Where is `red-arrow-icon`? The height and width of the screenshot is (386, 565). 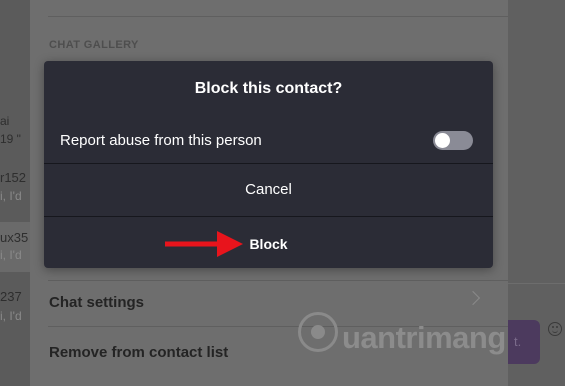 red-arrow-icon is located at coordinates (204, 244).